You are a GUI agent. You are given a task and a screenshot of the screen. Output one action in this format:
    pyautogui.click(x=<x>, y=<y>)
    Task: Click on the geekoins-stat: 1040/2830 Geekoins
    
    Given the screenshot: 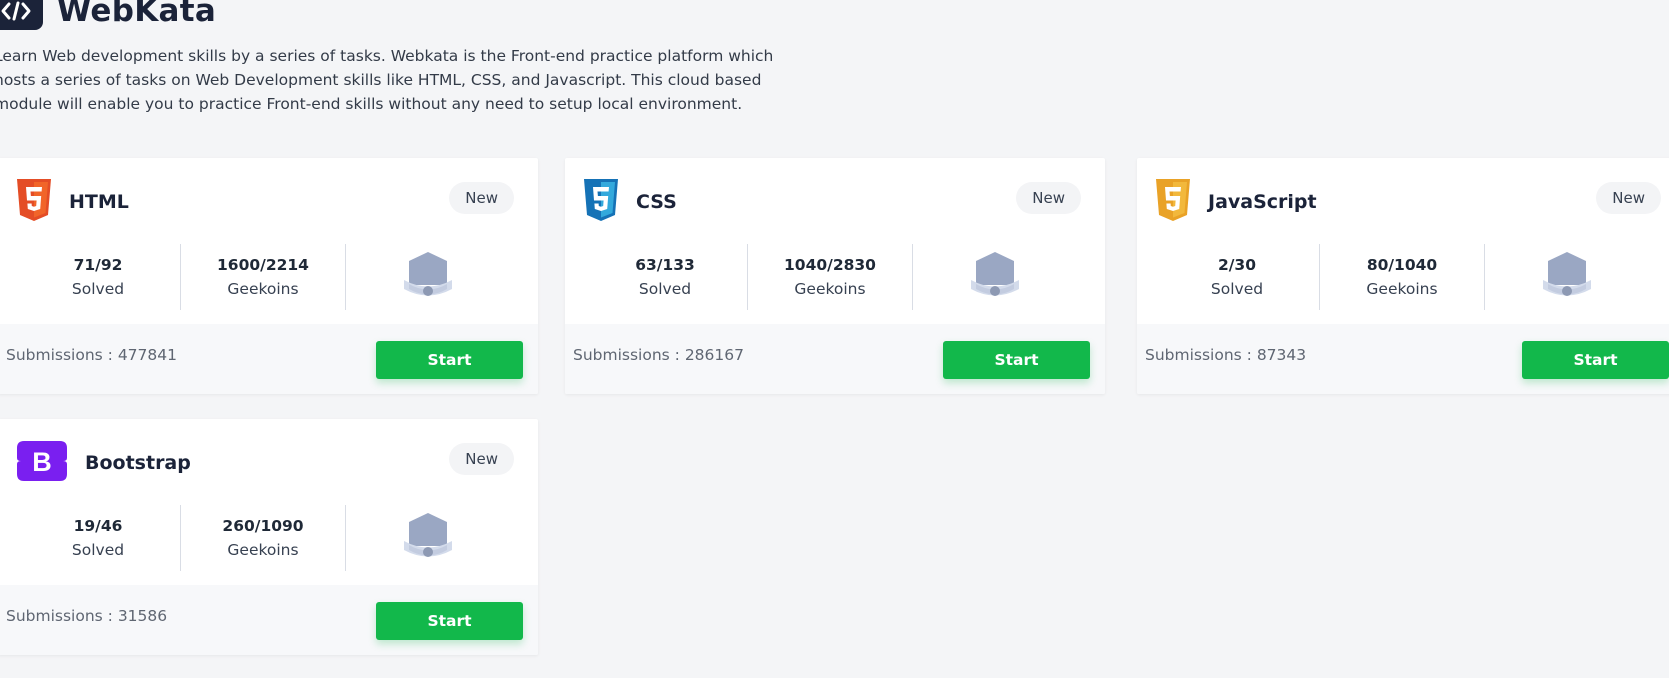 What is the action you would take?
    pyautogui.click(x=830, y=277)
    